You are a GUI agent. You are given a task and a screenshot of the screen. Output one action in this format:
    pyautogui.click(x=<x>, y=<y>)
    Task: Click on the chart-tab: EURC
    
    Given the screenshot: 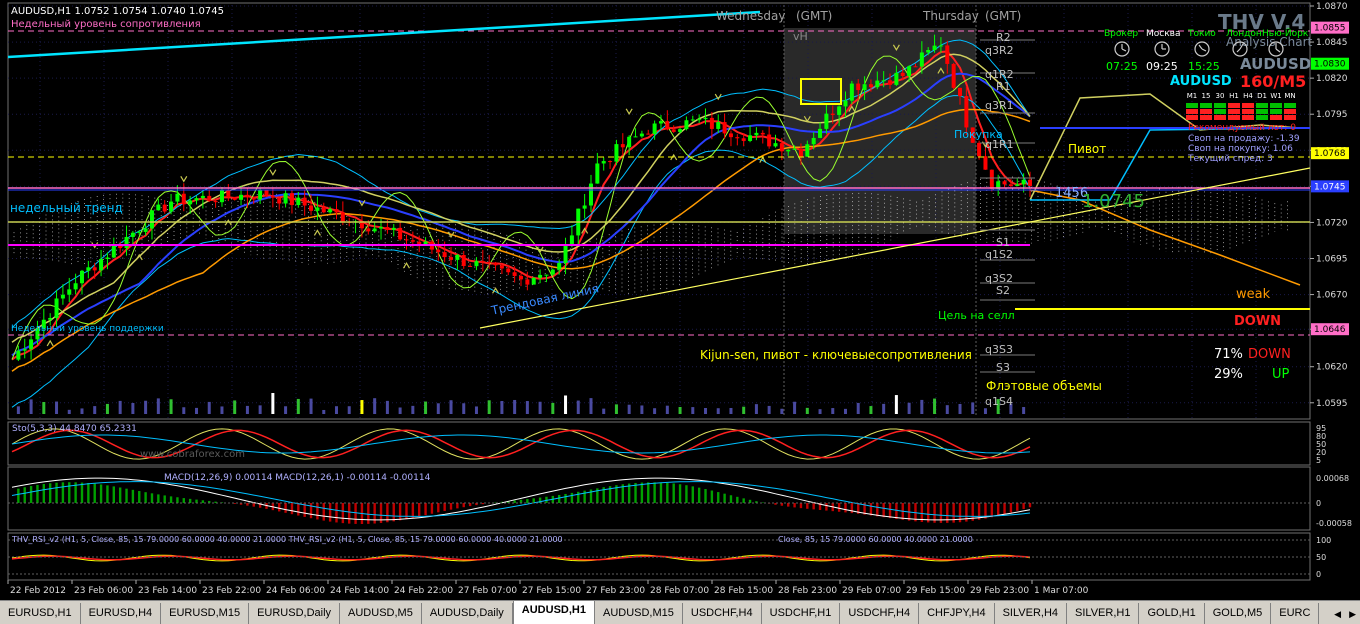 What is the action you would take?
    pyautogui.click(x=1295, y=613)
    